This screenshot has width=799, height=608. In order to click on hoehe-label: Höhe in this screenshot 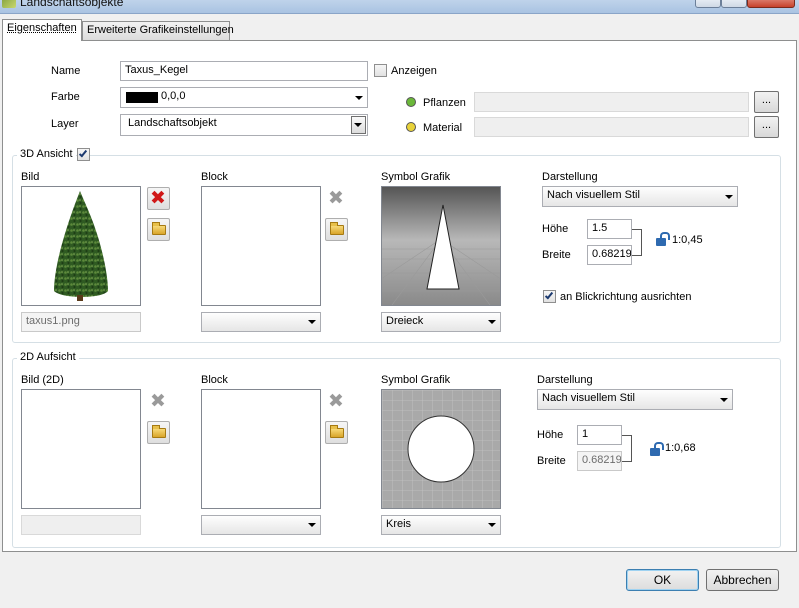, I will do `click(555, 229)`.